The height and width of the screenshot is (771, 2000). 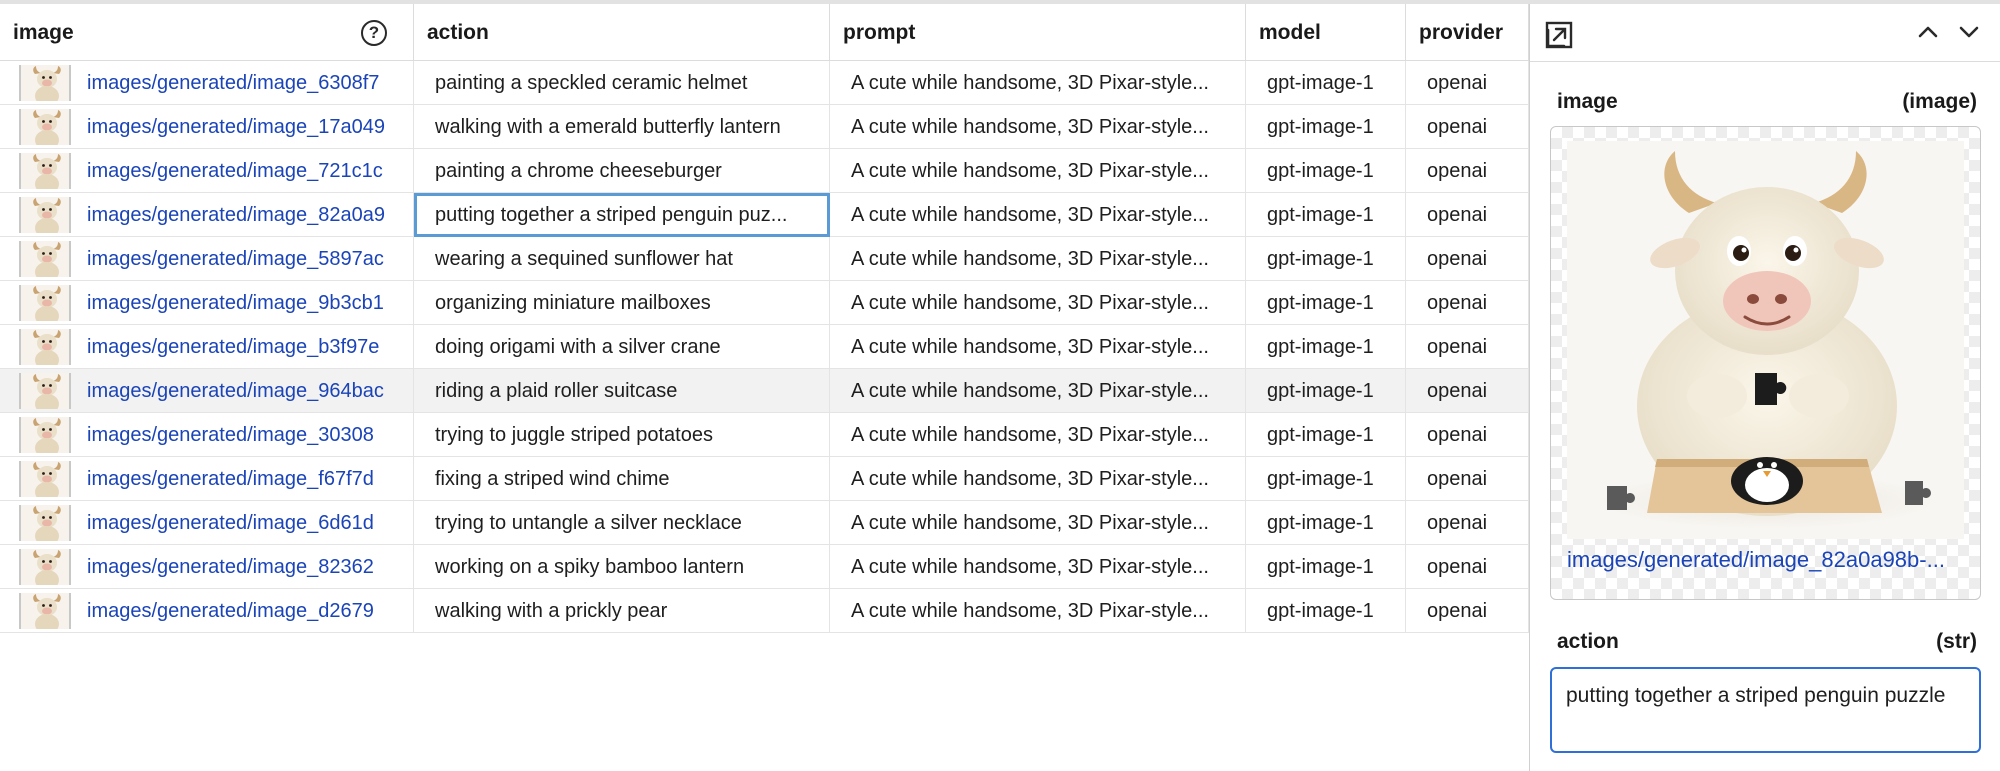 I want to click on cell-image: images/generated/image_82a0a9, so click(x=207, y=215).